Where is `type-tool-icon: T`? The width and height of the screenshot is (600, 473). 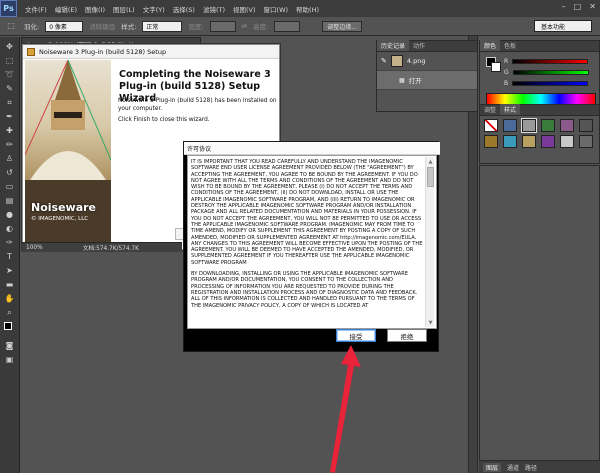 type-tool-icon: T is located at coordinates (10, 256).